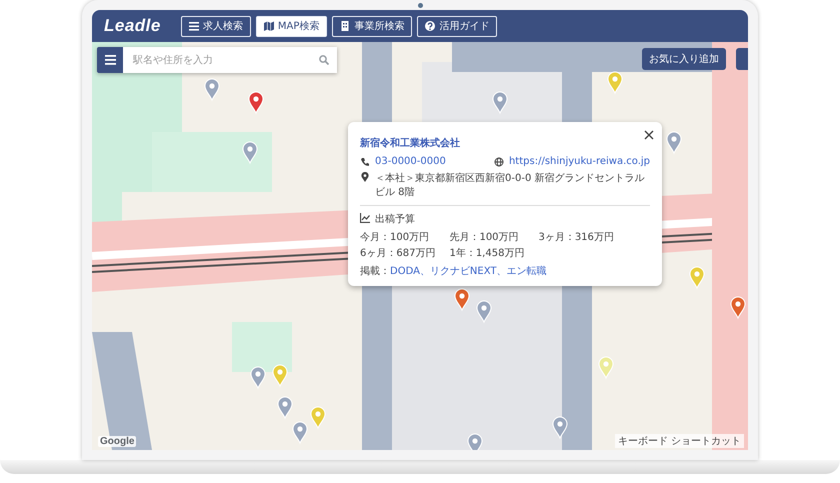  I want to click on building-icon, so click(345, 26).